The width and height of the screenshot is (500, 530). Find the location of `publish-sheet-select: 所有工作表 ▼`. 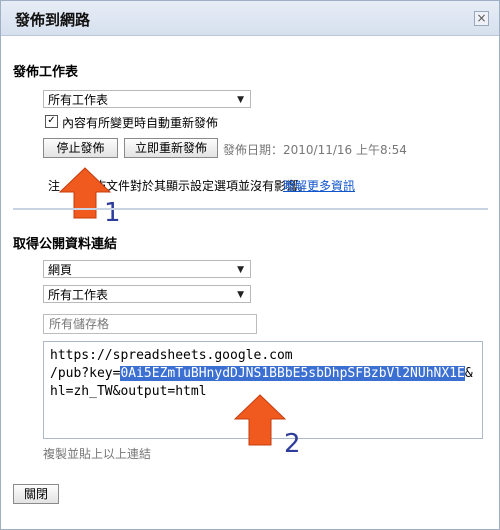

publish-sheet-select: 所有工作表 ▼ is located at coordinates (147, 99).